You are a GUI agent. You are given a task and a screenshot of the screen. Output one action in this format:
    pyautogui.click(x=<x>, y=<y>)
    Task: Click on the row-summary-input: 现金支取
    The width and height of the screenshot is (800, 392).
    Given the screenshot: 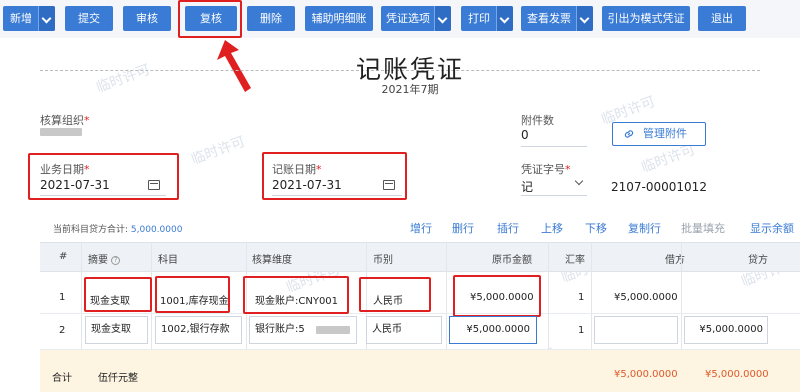 What is the action you would take?
    pyautogui.click(x=116, y=330)
    